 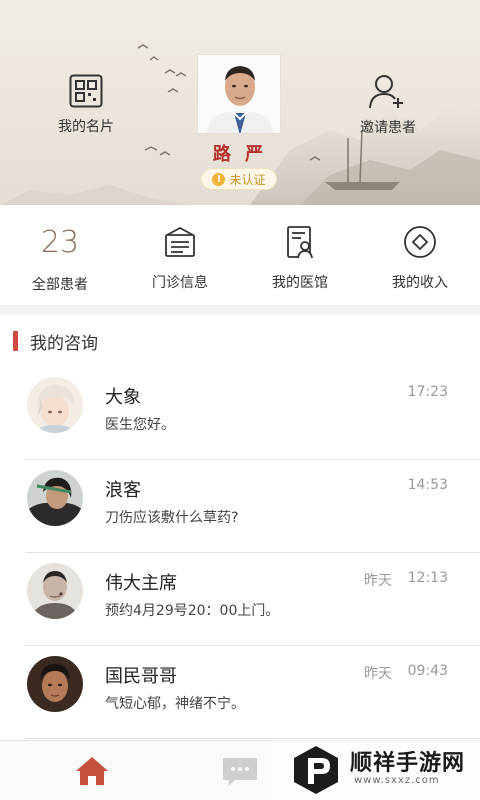 I want to click on home-icon, so click(x=92, y=771).